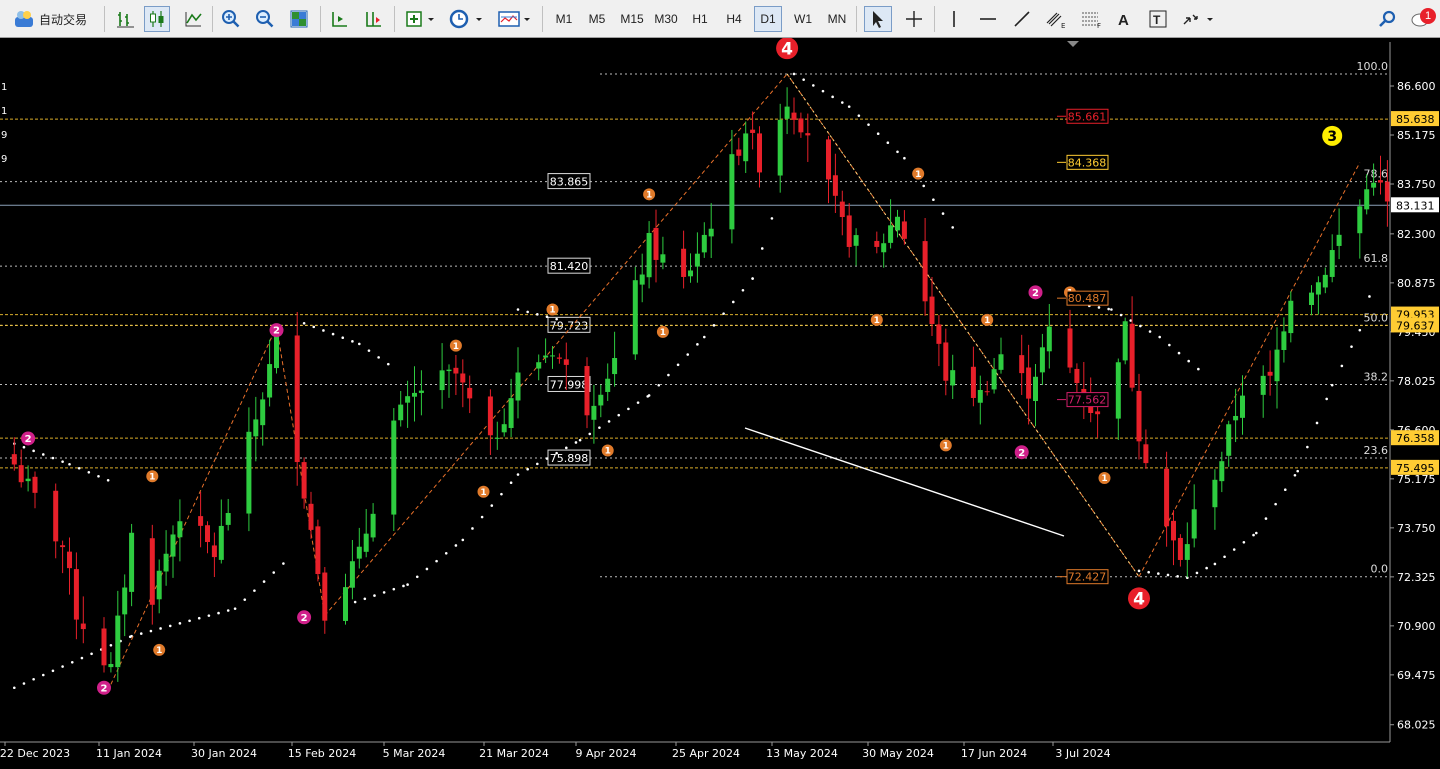 This screenshot has width=1440, height=769. What do you see at coordinates (129, 753) in the screenshot?
I see `time-tick-label: 11 Jan 2024` at bounding box center [129, 753].